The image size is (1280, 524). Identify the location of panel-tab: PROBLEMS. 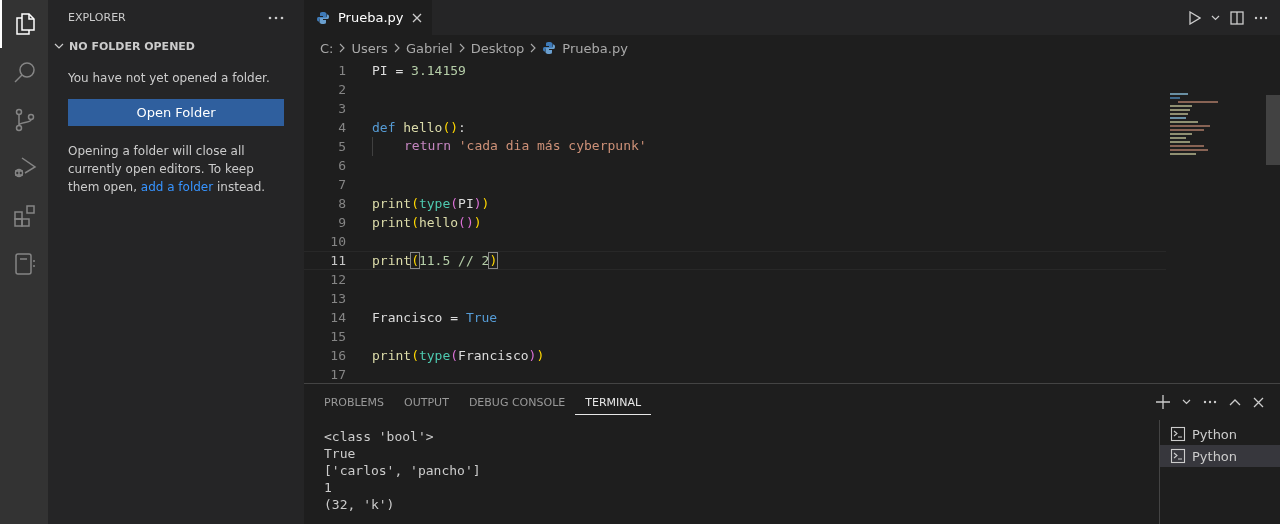
(354, 402).